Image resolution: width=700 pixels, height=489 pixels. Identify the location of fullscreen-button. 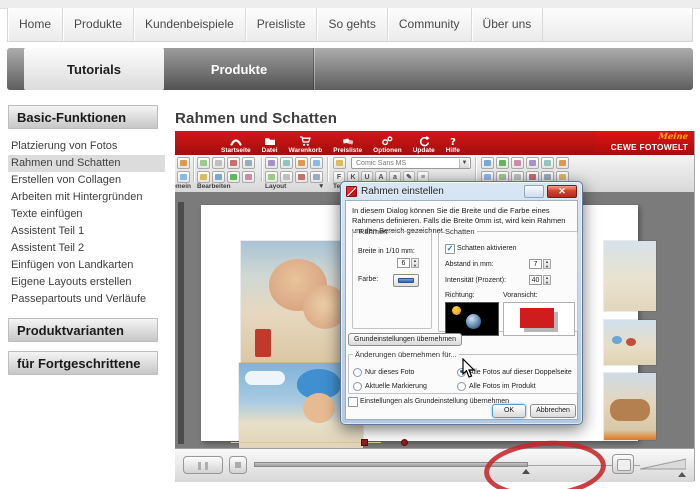
(623, 464).